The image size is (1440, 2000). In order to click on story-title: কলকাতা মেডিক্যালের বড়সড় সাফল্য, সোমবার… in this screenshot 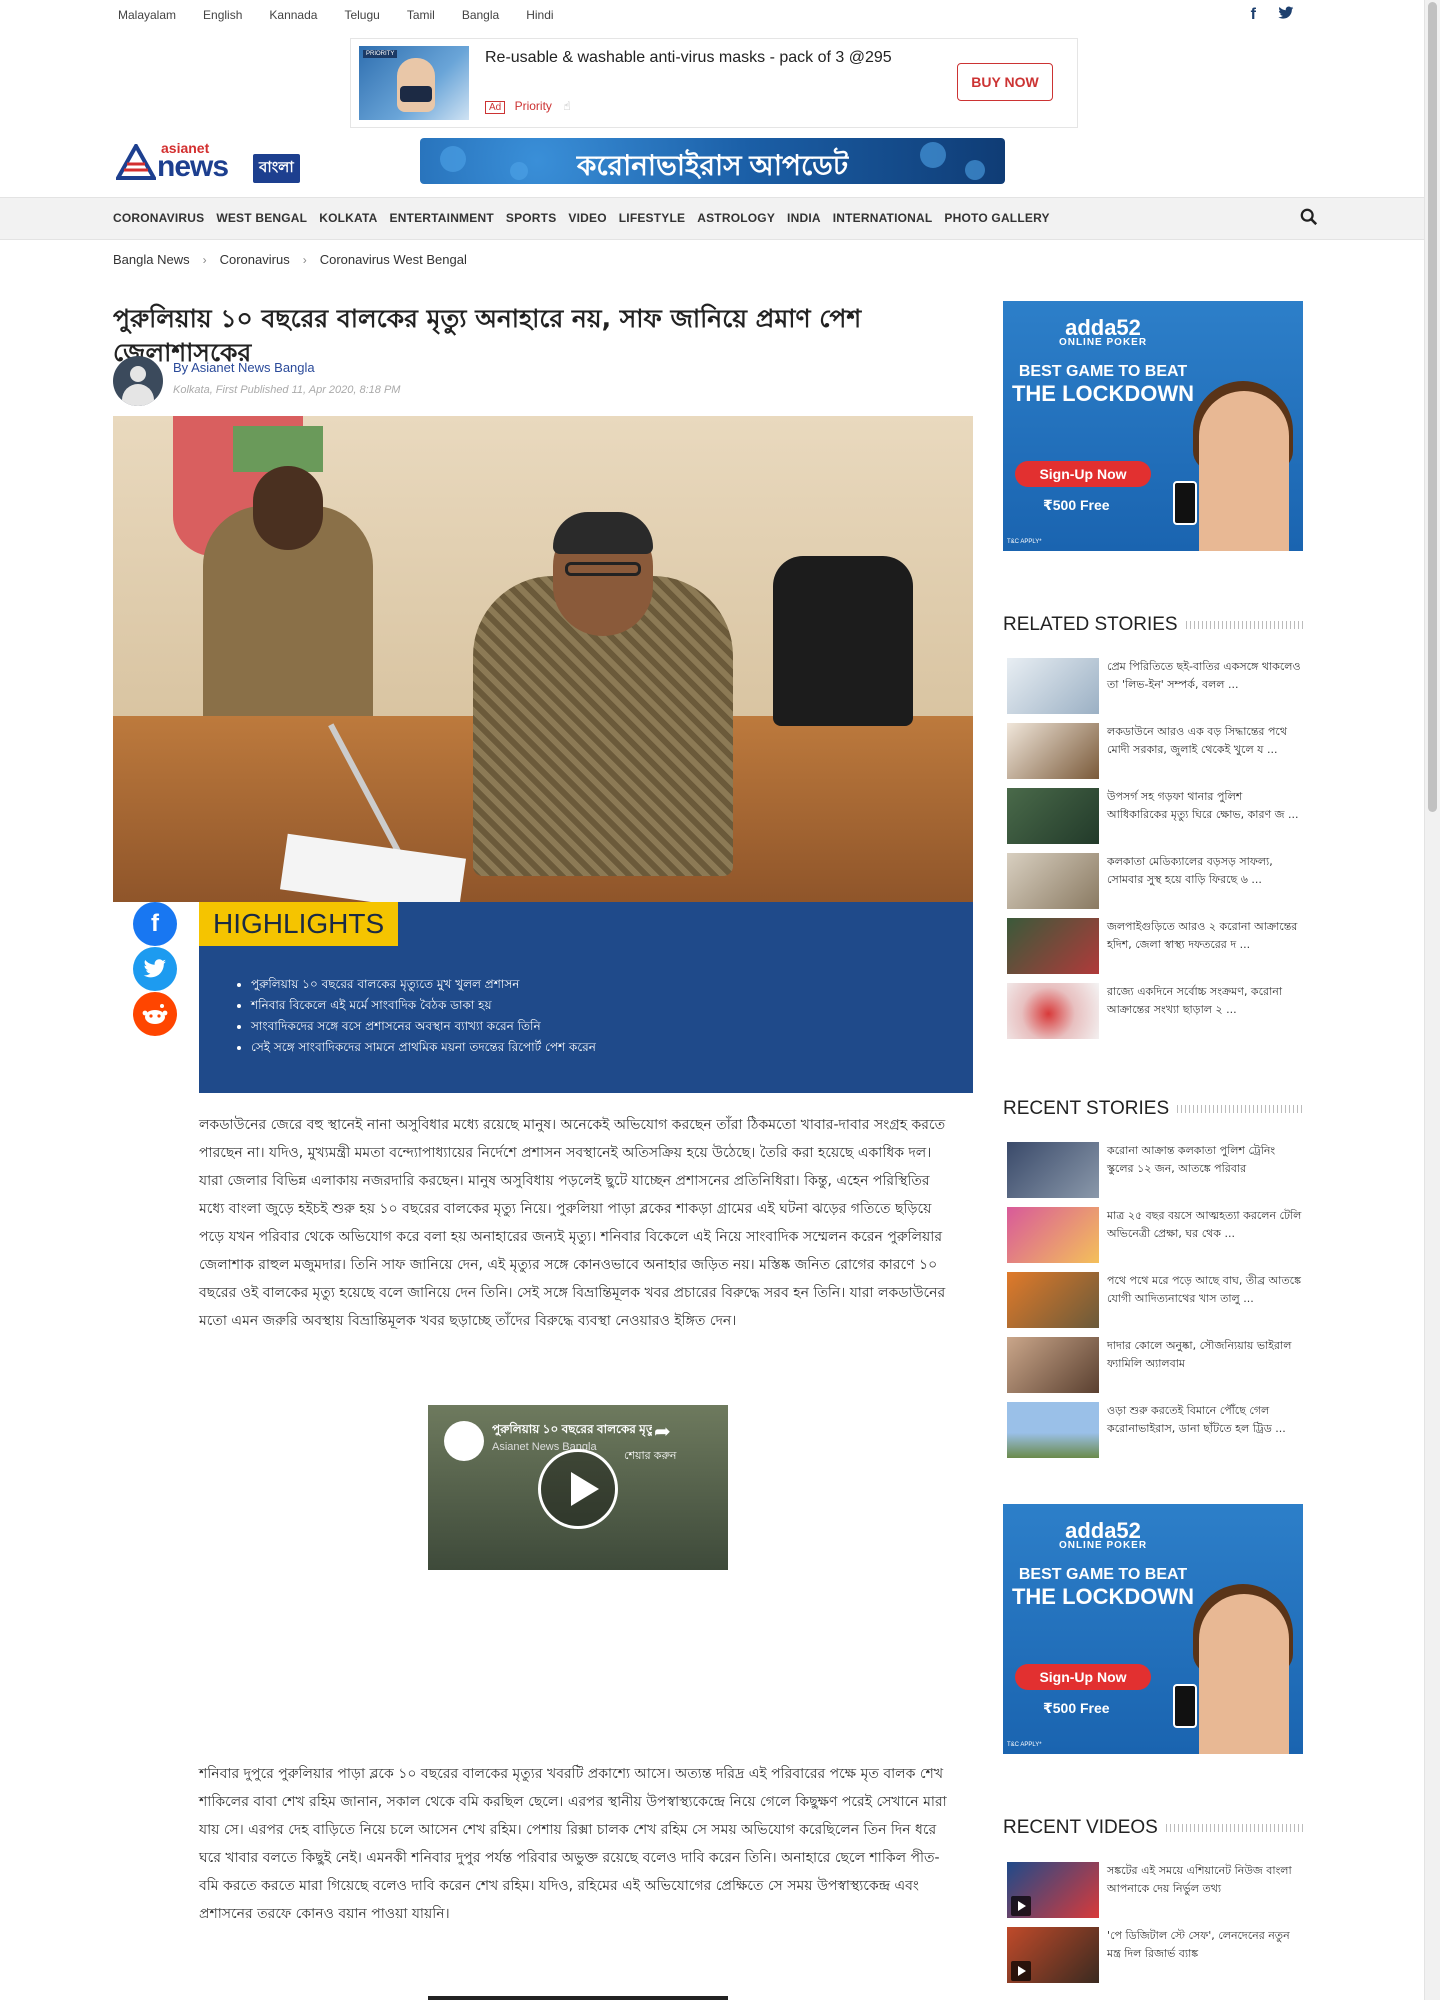, I will do `click(1205, 871)`.